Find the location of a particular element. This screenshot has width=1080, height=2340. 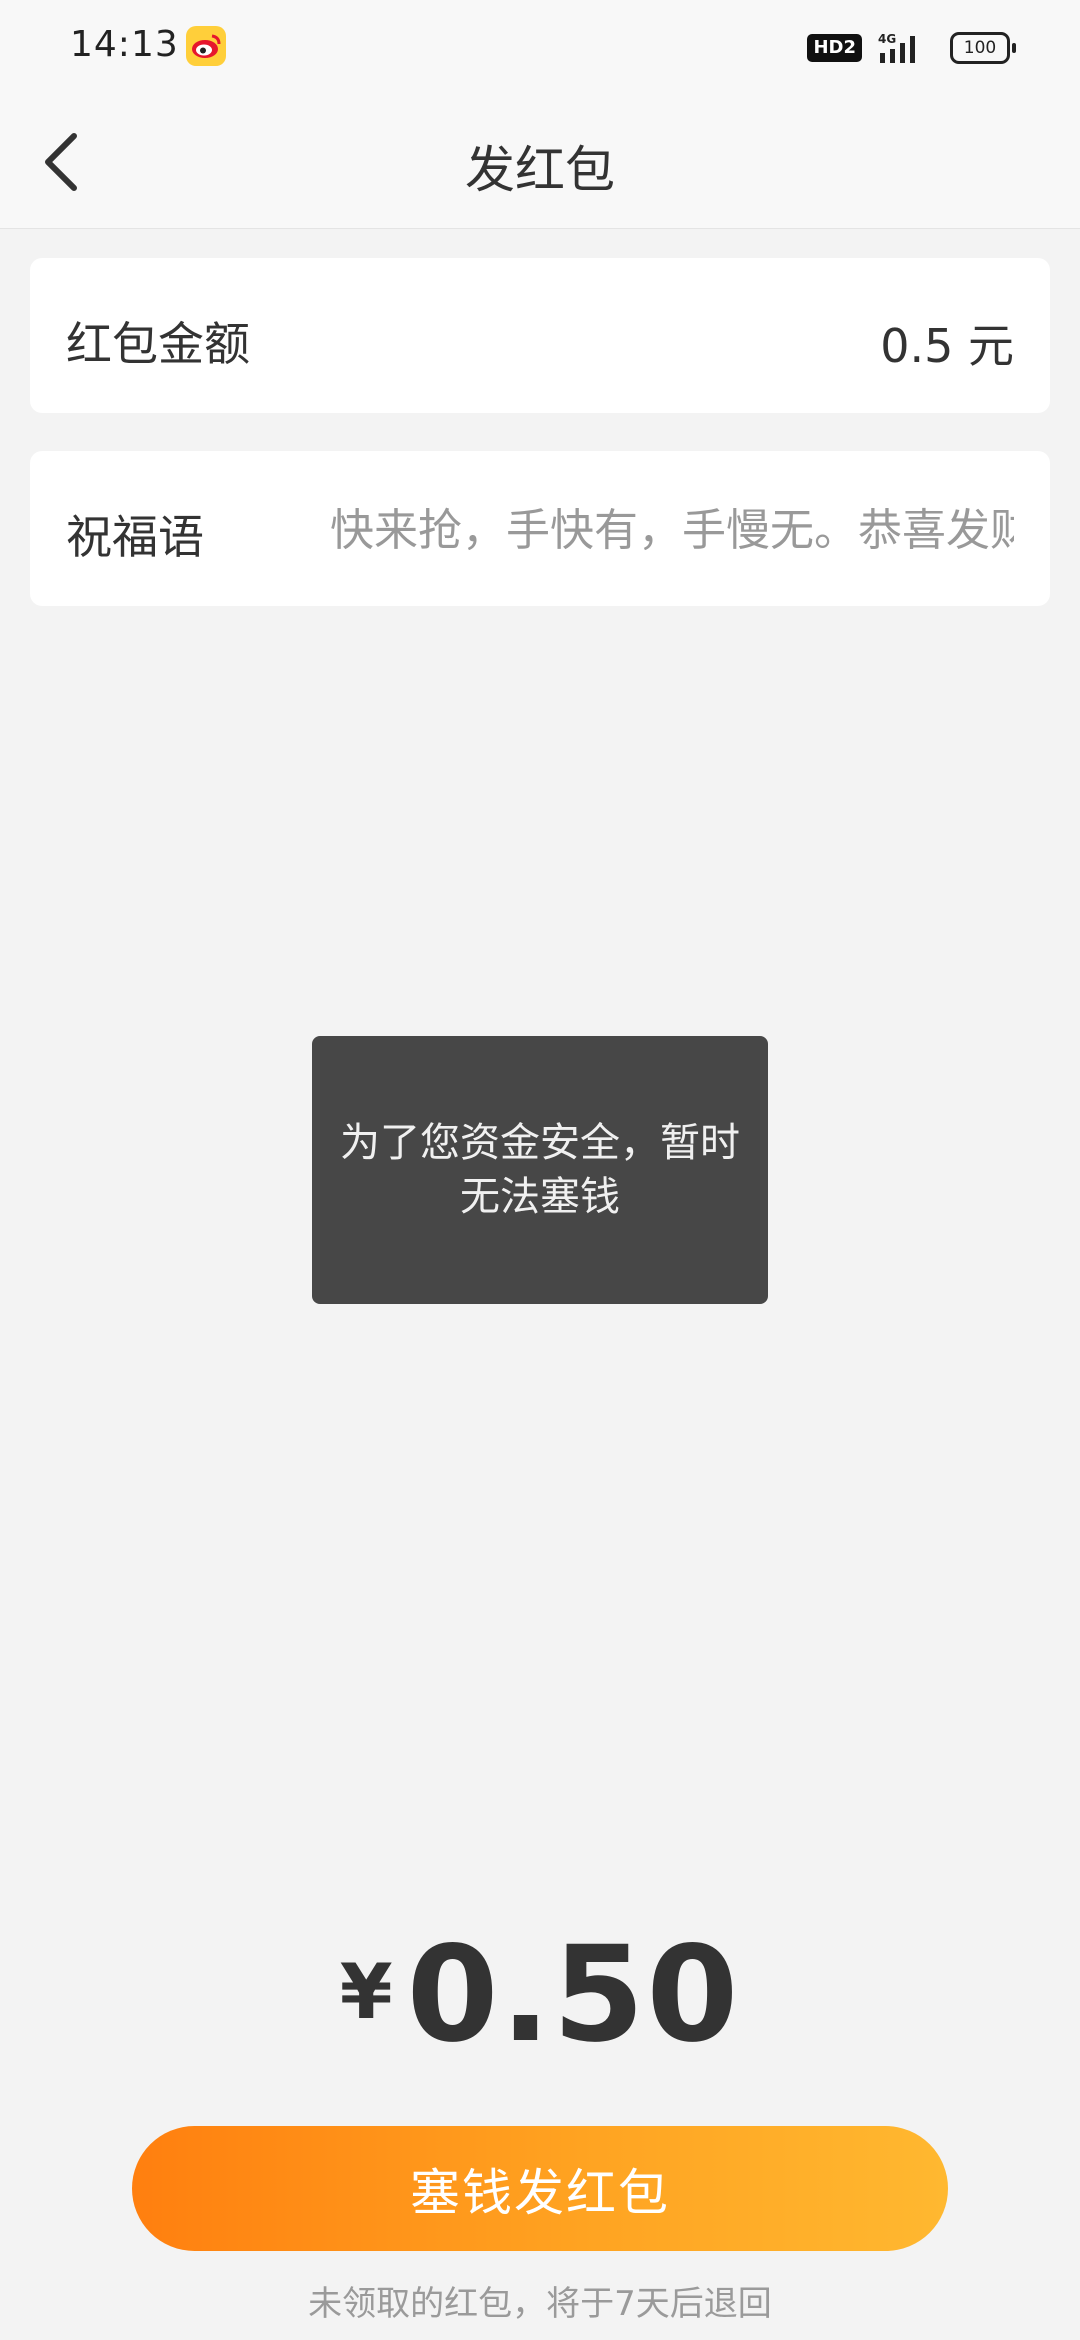

hd-badge-icon: HD2 is located at coordinates (834, 48).